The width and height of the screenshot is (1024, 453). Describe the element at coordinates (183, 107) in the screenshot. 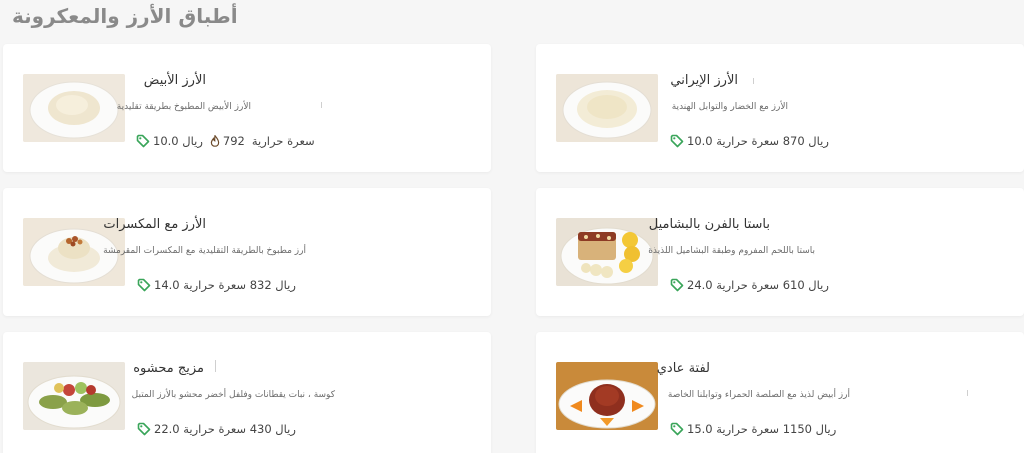

I see `dish-description: الأرز الأبيض المطبوخ بطريقة تقليدية` at that location.